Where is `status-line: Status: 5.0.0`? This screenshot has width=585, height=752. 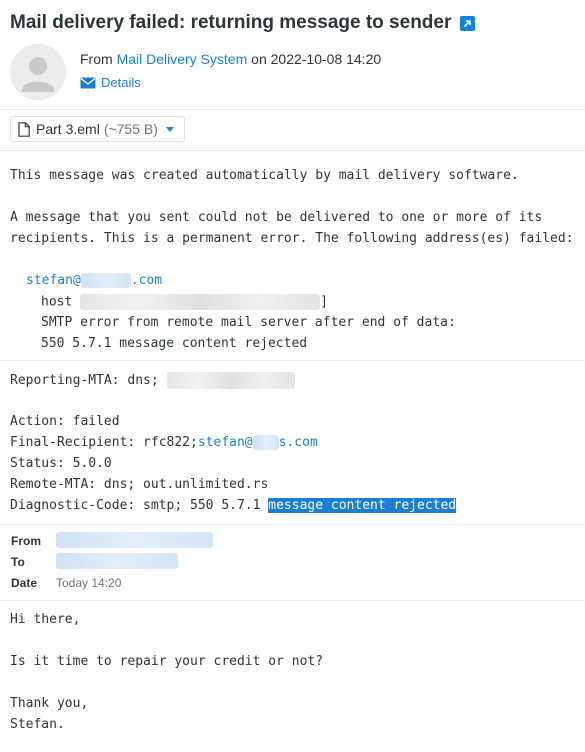
status-line: Status: 5.0.0 is located at coordinates (61, 463).